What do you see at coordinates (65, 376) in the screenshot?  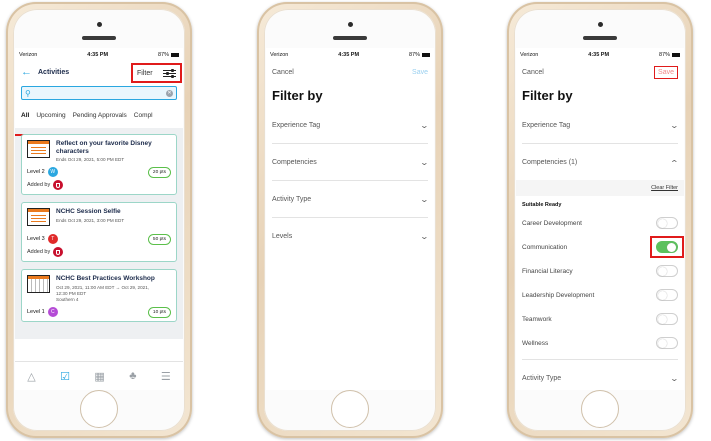 I see `activities-icon: ☑` at bounding box center [65, 376].